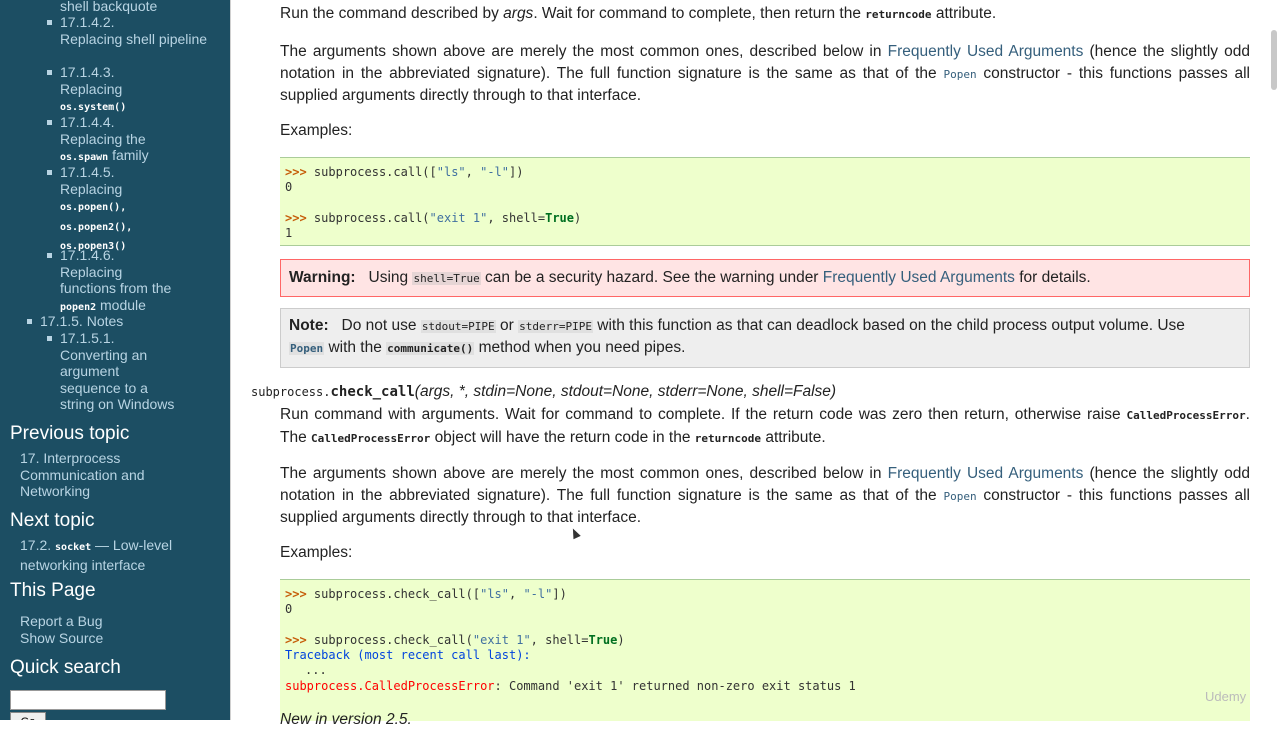 The width and height of the screenshot is (1280, 729). Describe the element at coordinates (65, 667) in the screenshot. I see `quick-search-heading: Quick search` at that location.